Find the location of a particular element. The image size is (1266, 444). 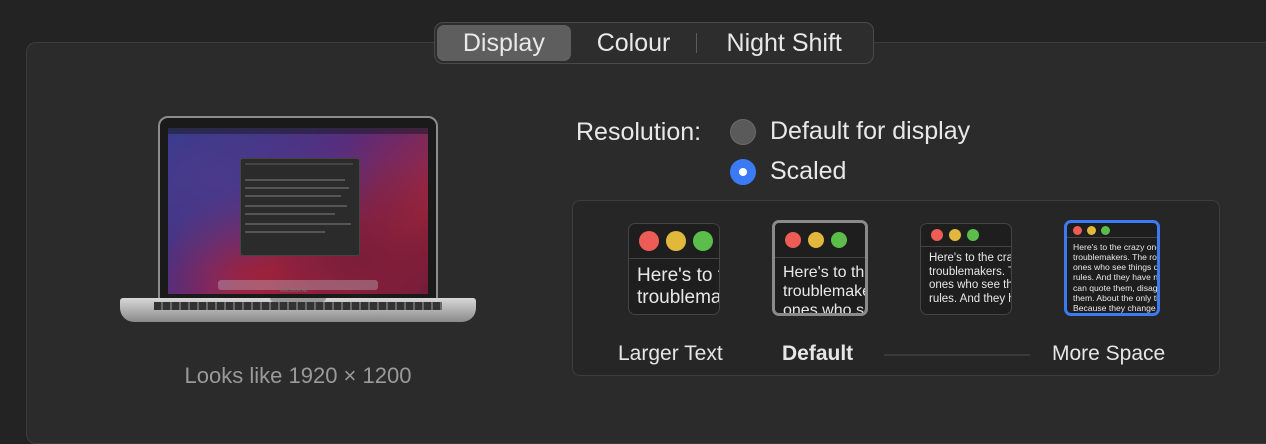

radio-button-selected is located at coordinates (743, 171).